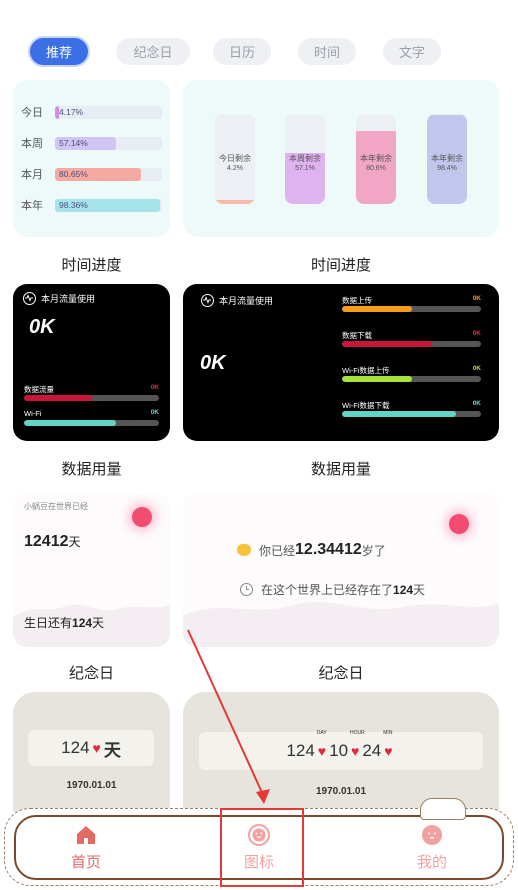 Image resolution: width=518 pixels, height=890 pixels. Describe the element at coordinates (341, 158) in the screenshot. I see `time-progress-widget-large: 今日剩余 4.2% 本周剩余 57.1% 本年剩余 80.6% 本年剩余 98.4%` at that location.